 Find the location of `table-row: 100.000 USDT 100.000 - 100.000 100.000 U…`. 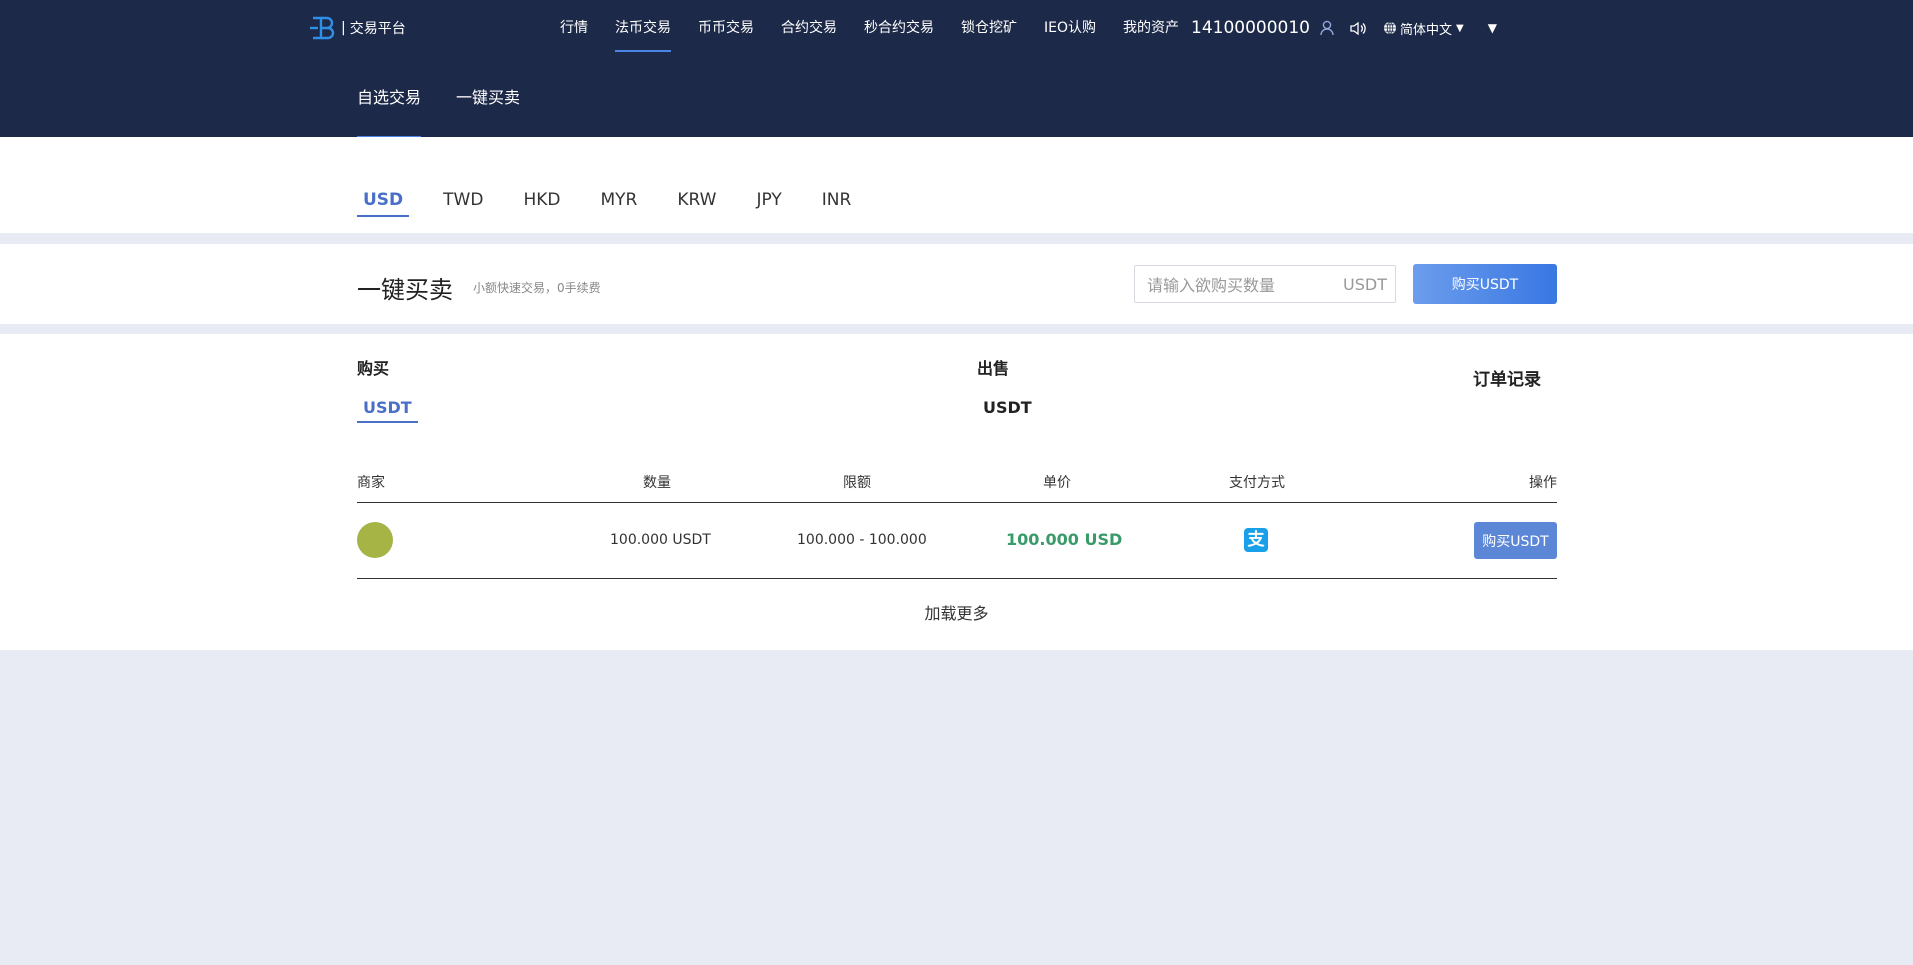

table-row: 100.000 USDT 100.000 - 100.000 100.000 U… is located at coordinates (957, 540).